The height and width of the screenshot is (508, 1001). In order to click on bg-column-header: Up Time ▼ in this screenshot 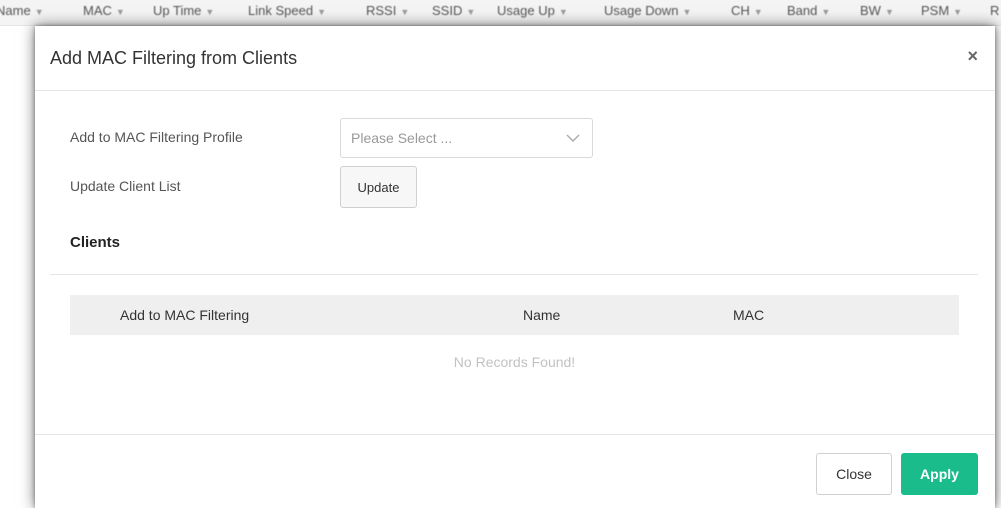, I will do `click(184, 10)`.